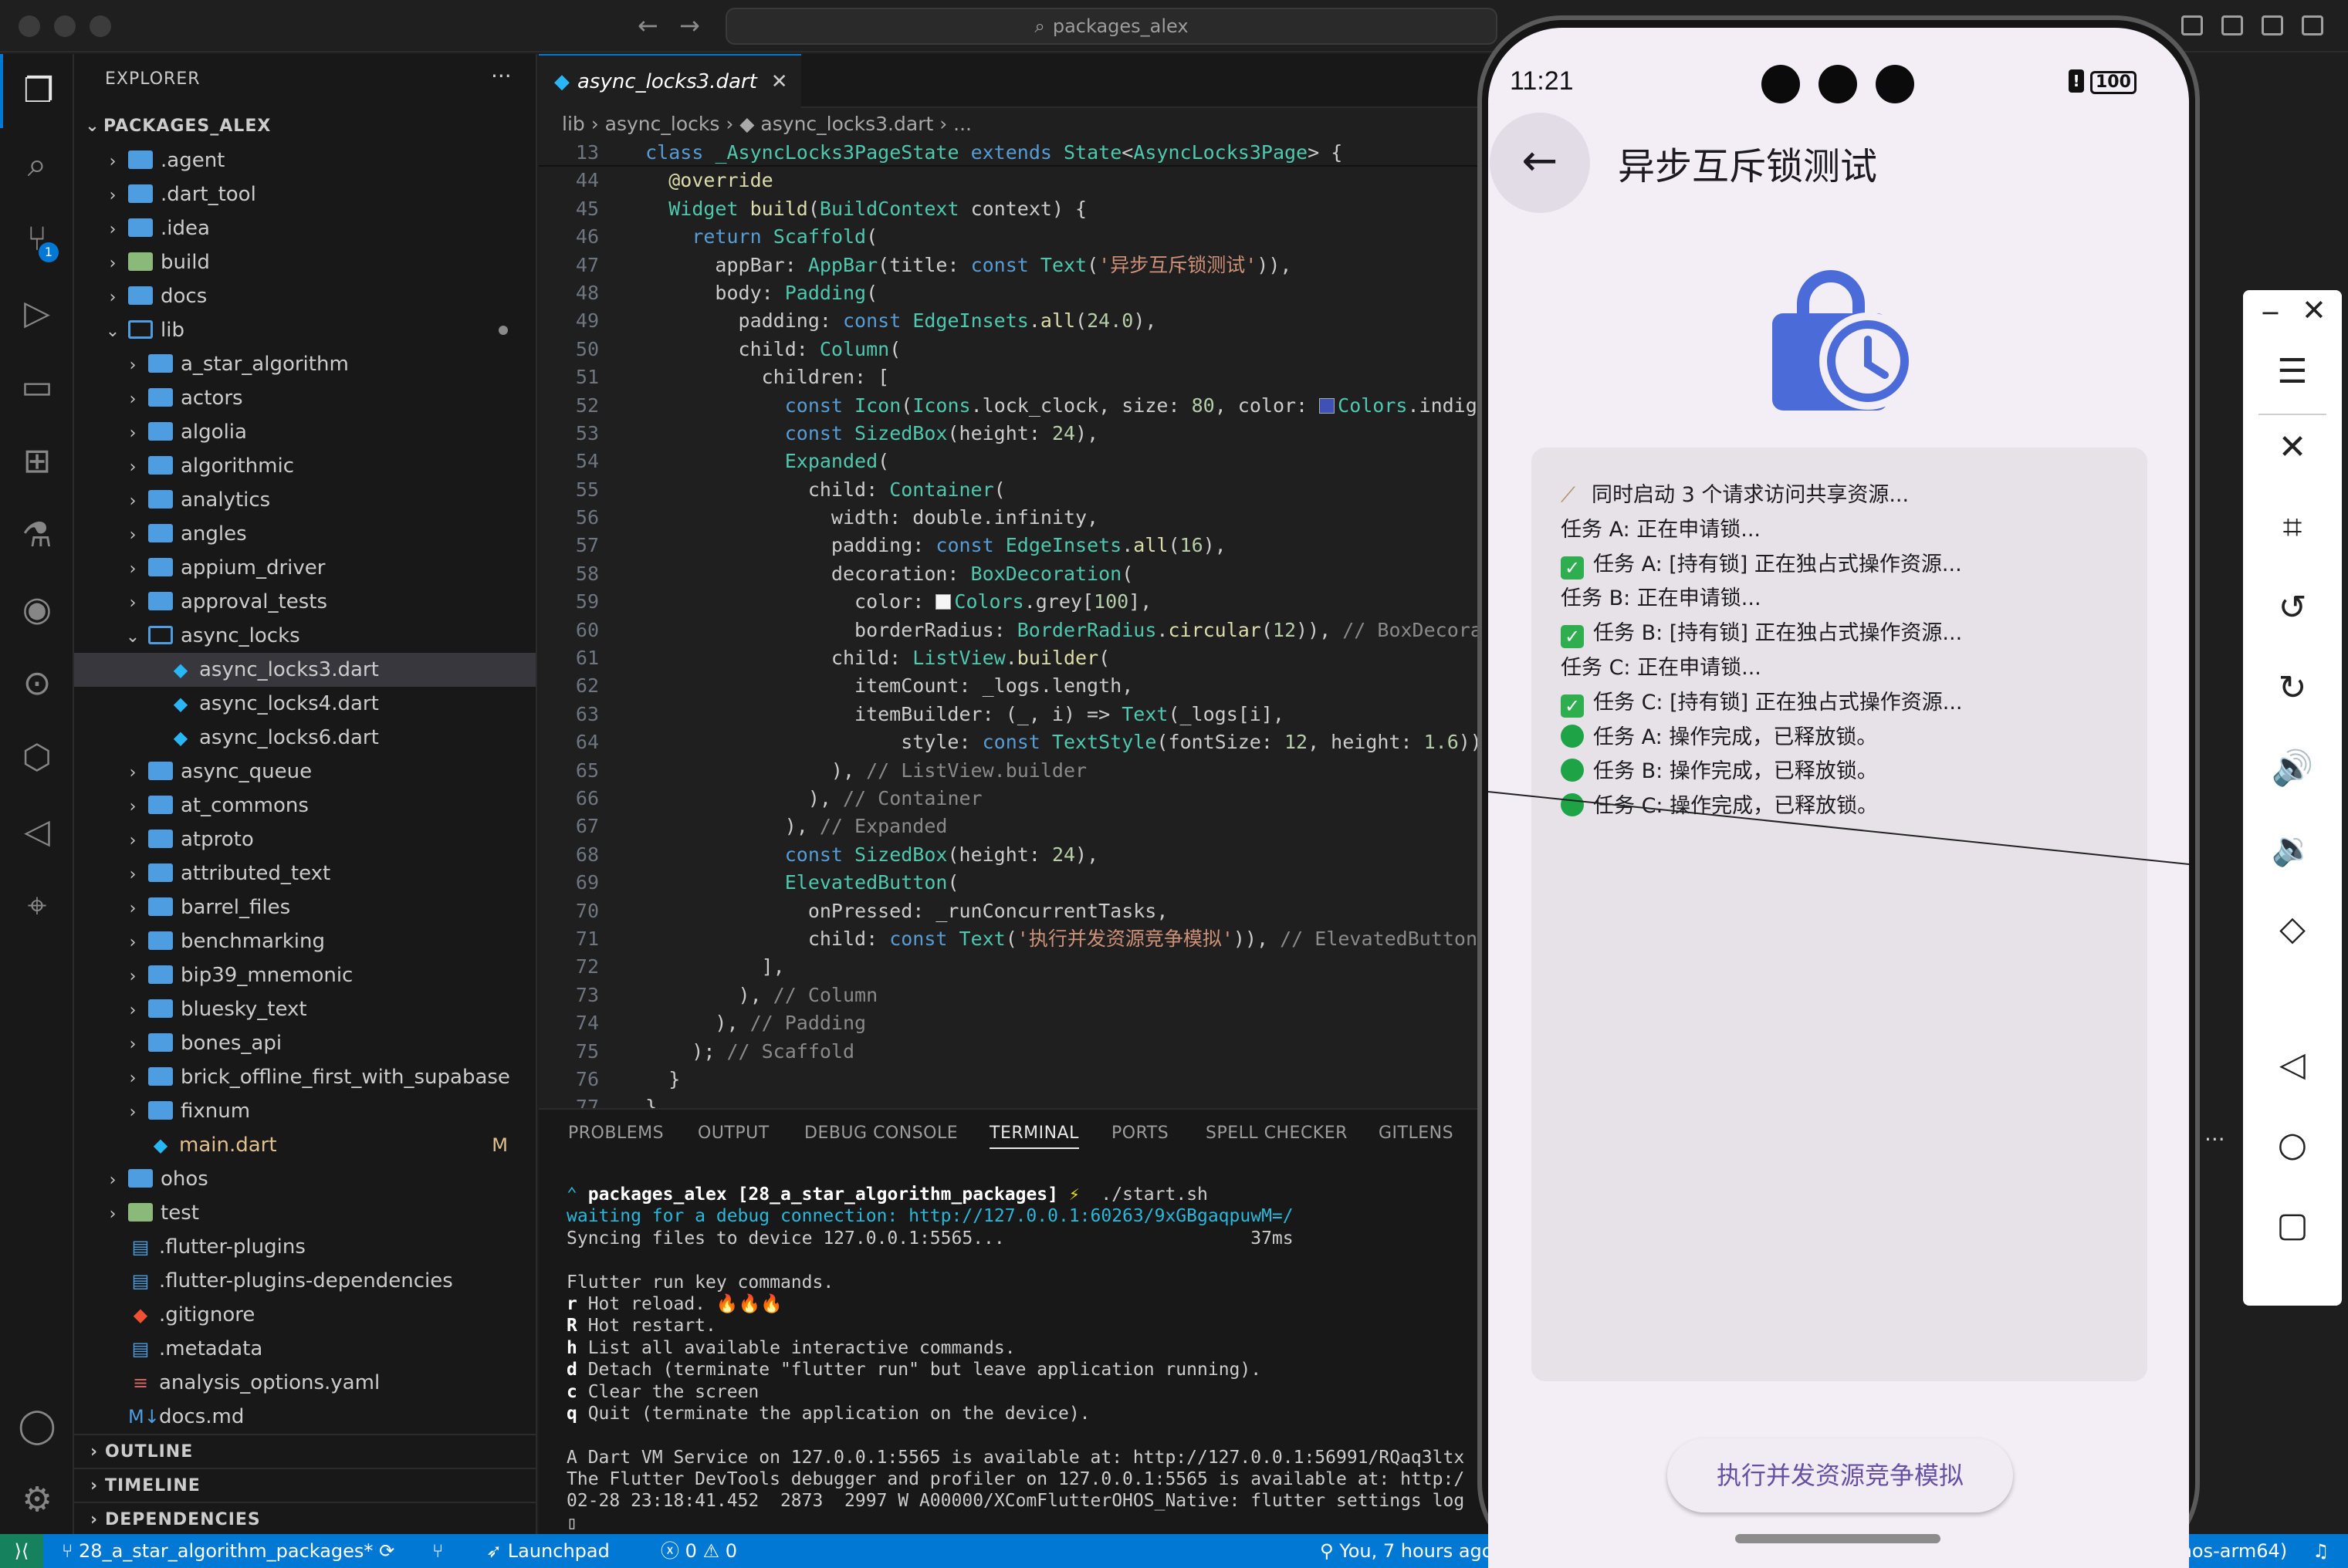 This screenshot has height=1568, width=2348. I want to click on rotate-left-icon: ↺, so click(2292, 608).